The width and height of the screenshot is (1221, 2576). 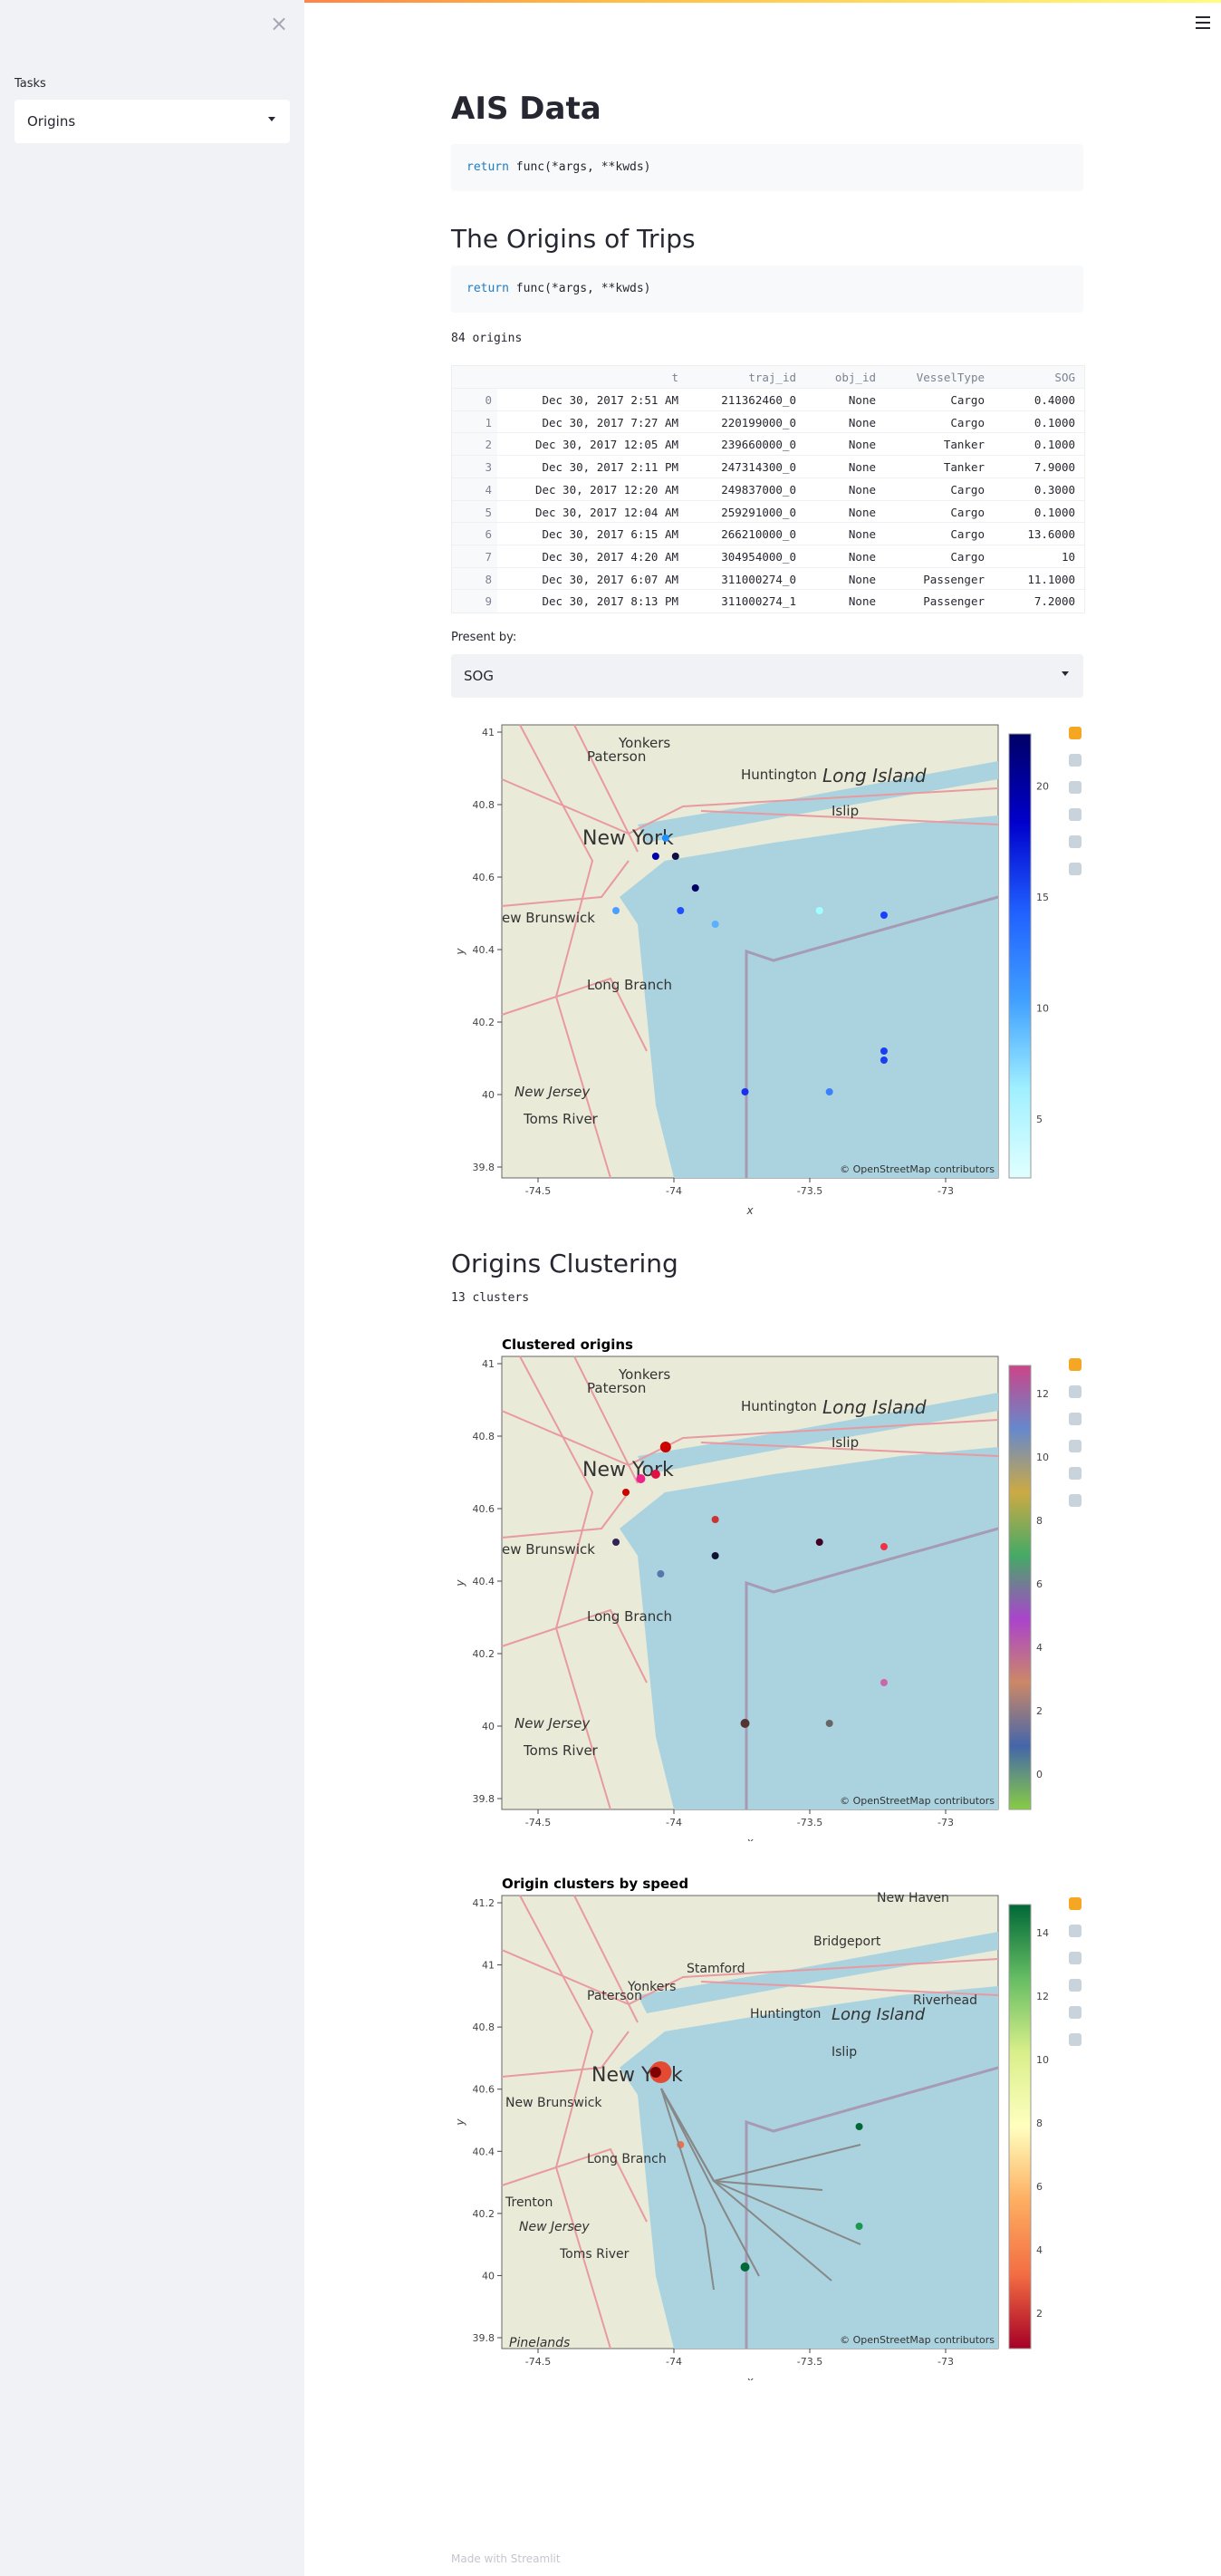 What do you see at coordinates (967, 556) in the screenshot?
I see `table-cell: Cargo` at bounding box center [967, 556].